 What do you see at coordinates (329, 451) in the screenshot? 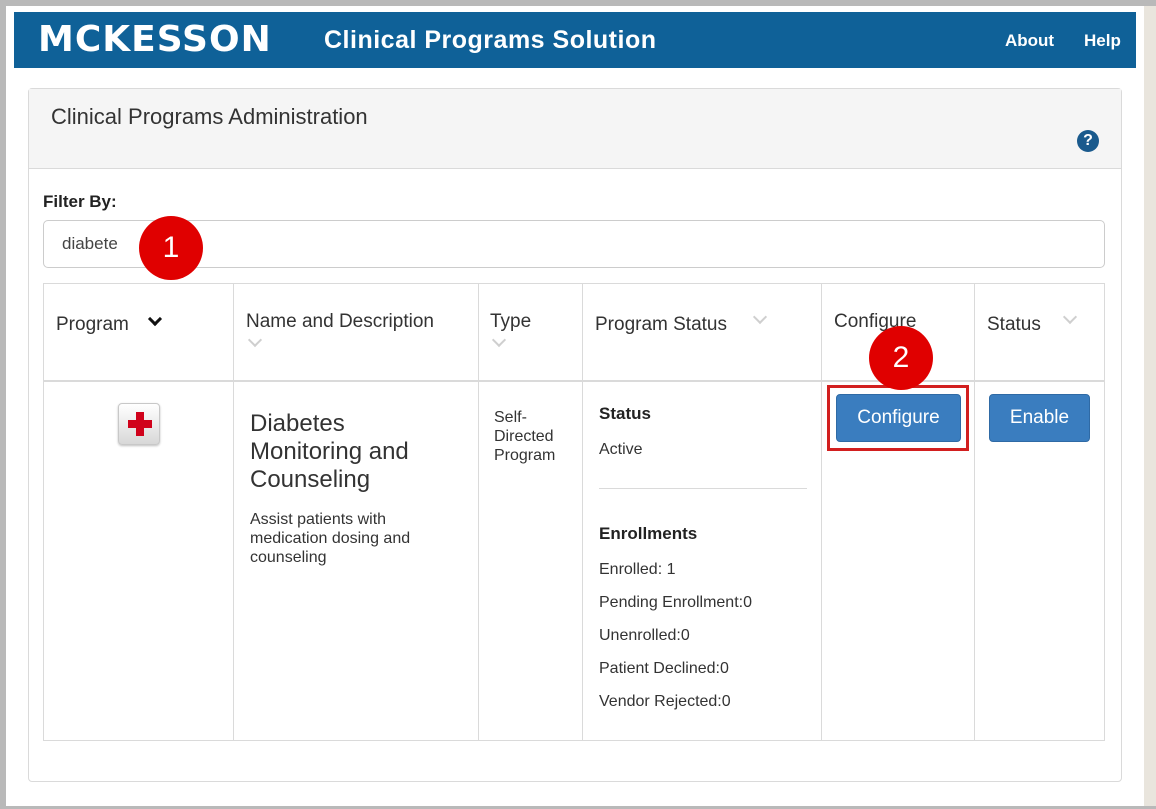
I see `program-name: Diabetes Monitoring and Counseling` at bounding box center [329, 451].